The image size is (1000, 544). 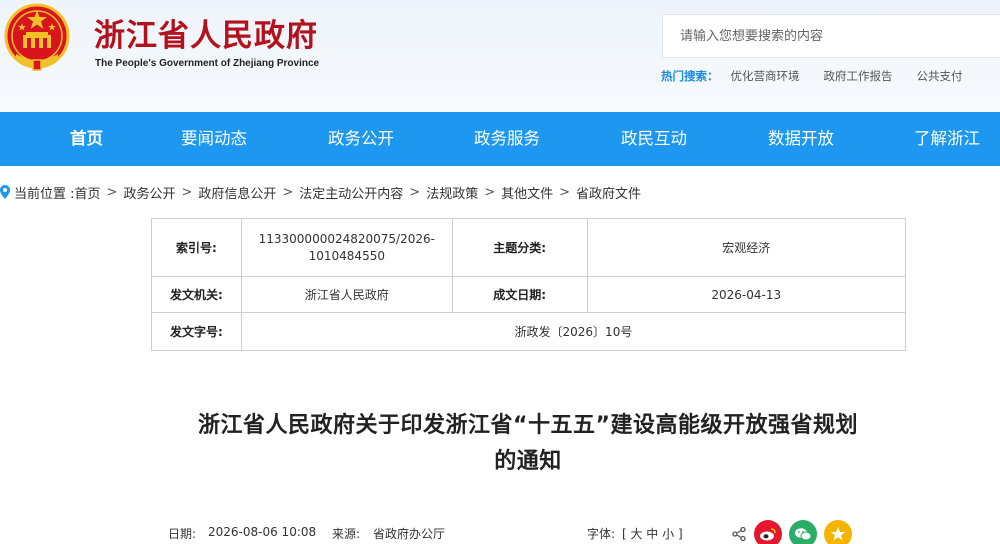 I want to click on national-emblem-icon, so click(x=37, y=37).